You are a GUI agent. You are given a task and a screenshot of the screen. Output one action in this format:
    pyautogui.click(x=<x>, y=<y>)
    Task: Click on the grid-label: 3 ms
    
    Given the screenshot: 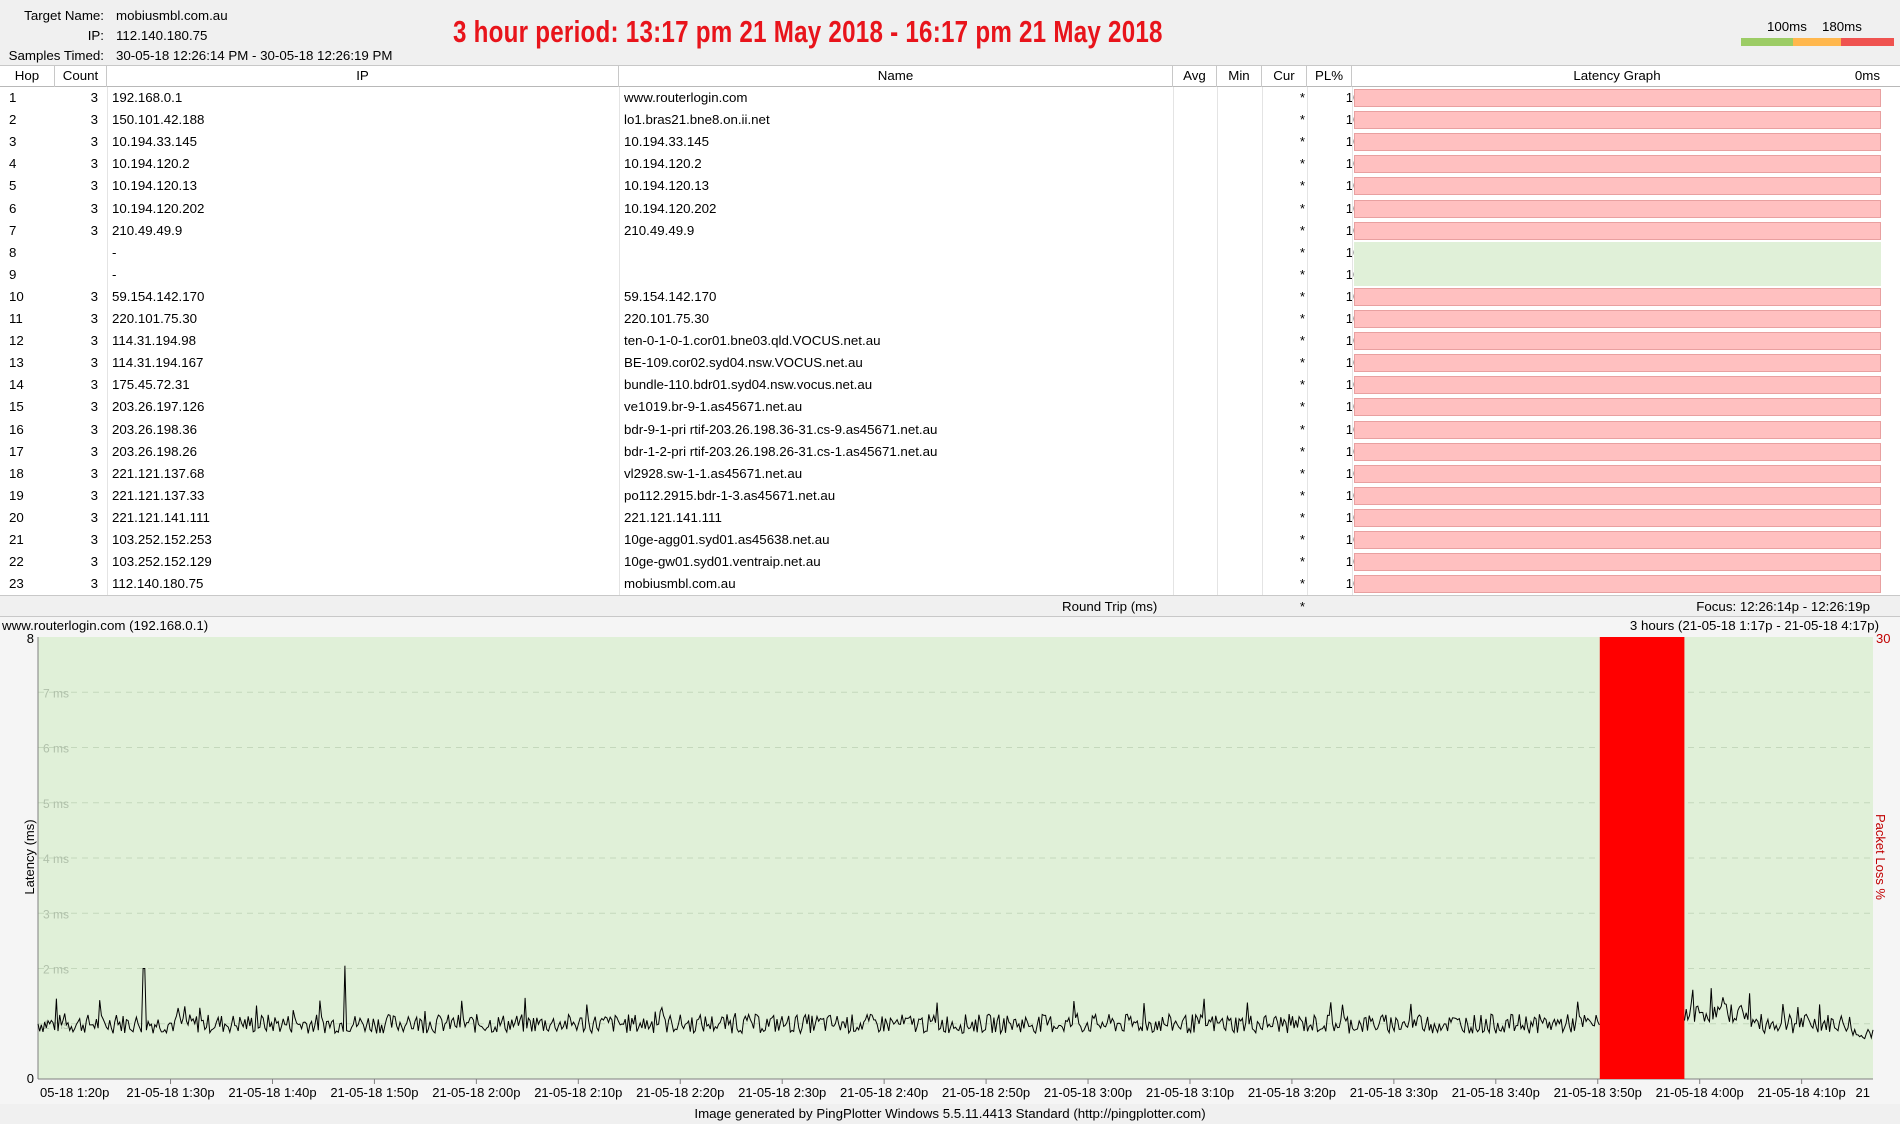 What is the action you would take?
    pyautogui.click(x=56, y=914)
    